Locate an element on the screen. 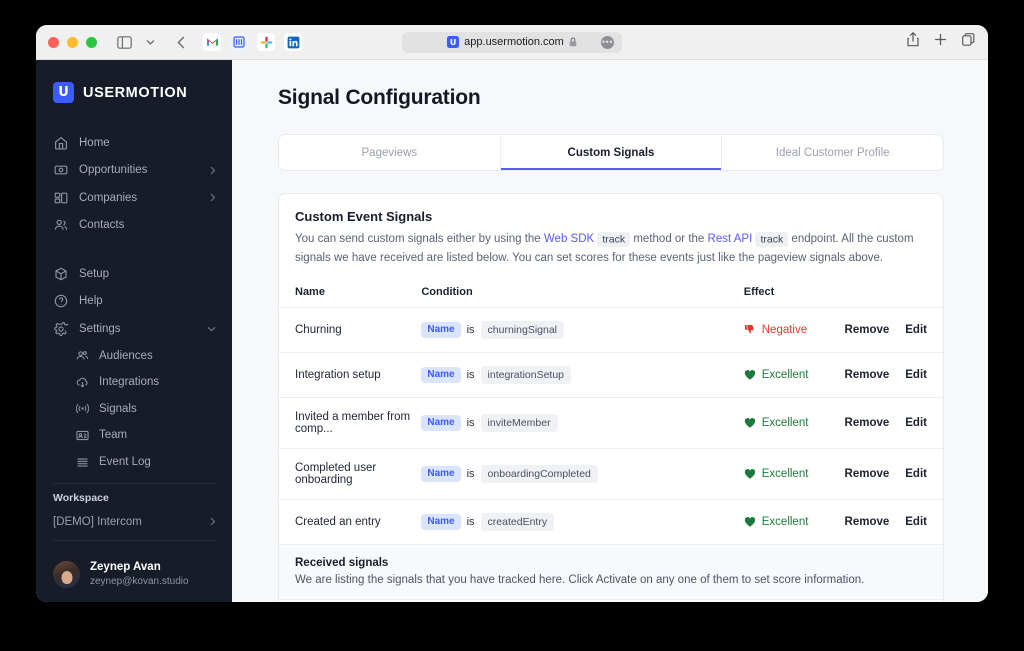  share-icon is located at coordinates (913, 41).